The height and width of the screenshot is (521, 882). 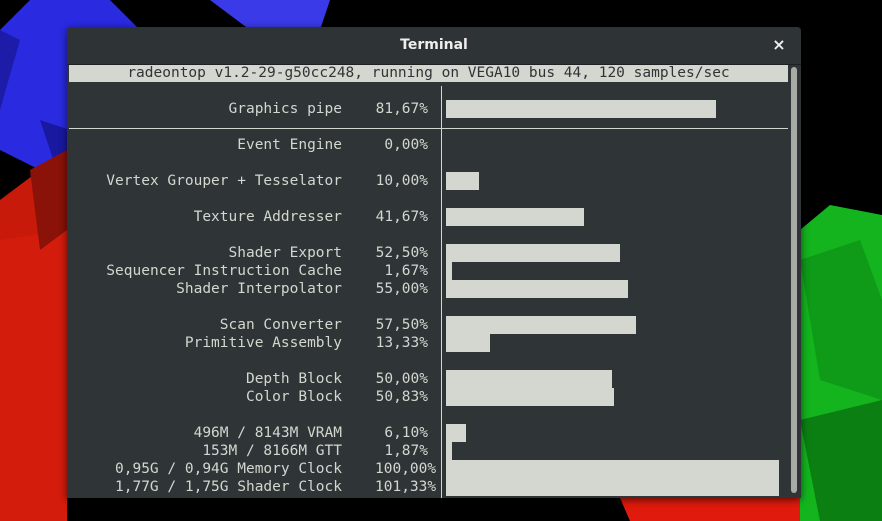 What do you see at coordinates (272, 451) in the screenshot?
I see `stat-label: 153M / 8166M GTT` at bounding box center [272, 451].